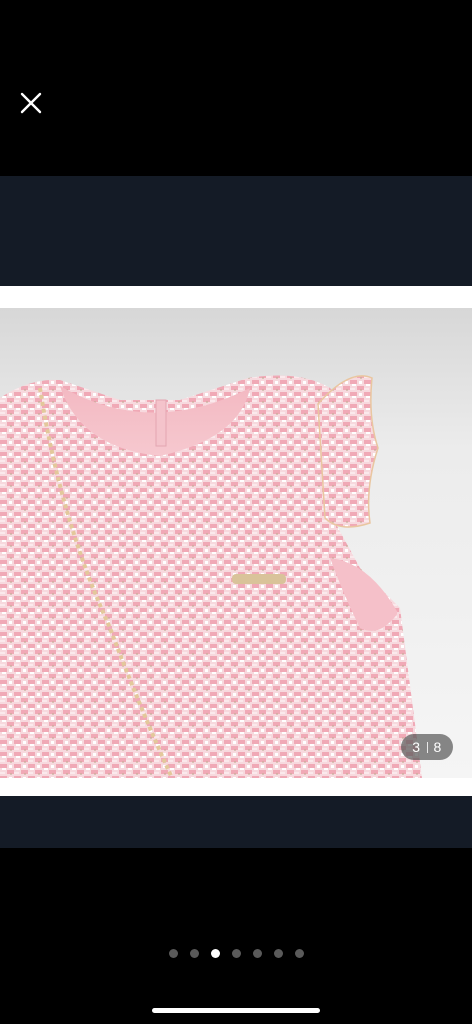 The height and width of the screenshot is (1024, 472). What do you see at coordinates (215, 953) in the screenshot?
I see `pagination-dot-active` at bounding box center [215, 953].